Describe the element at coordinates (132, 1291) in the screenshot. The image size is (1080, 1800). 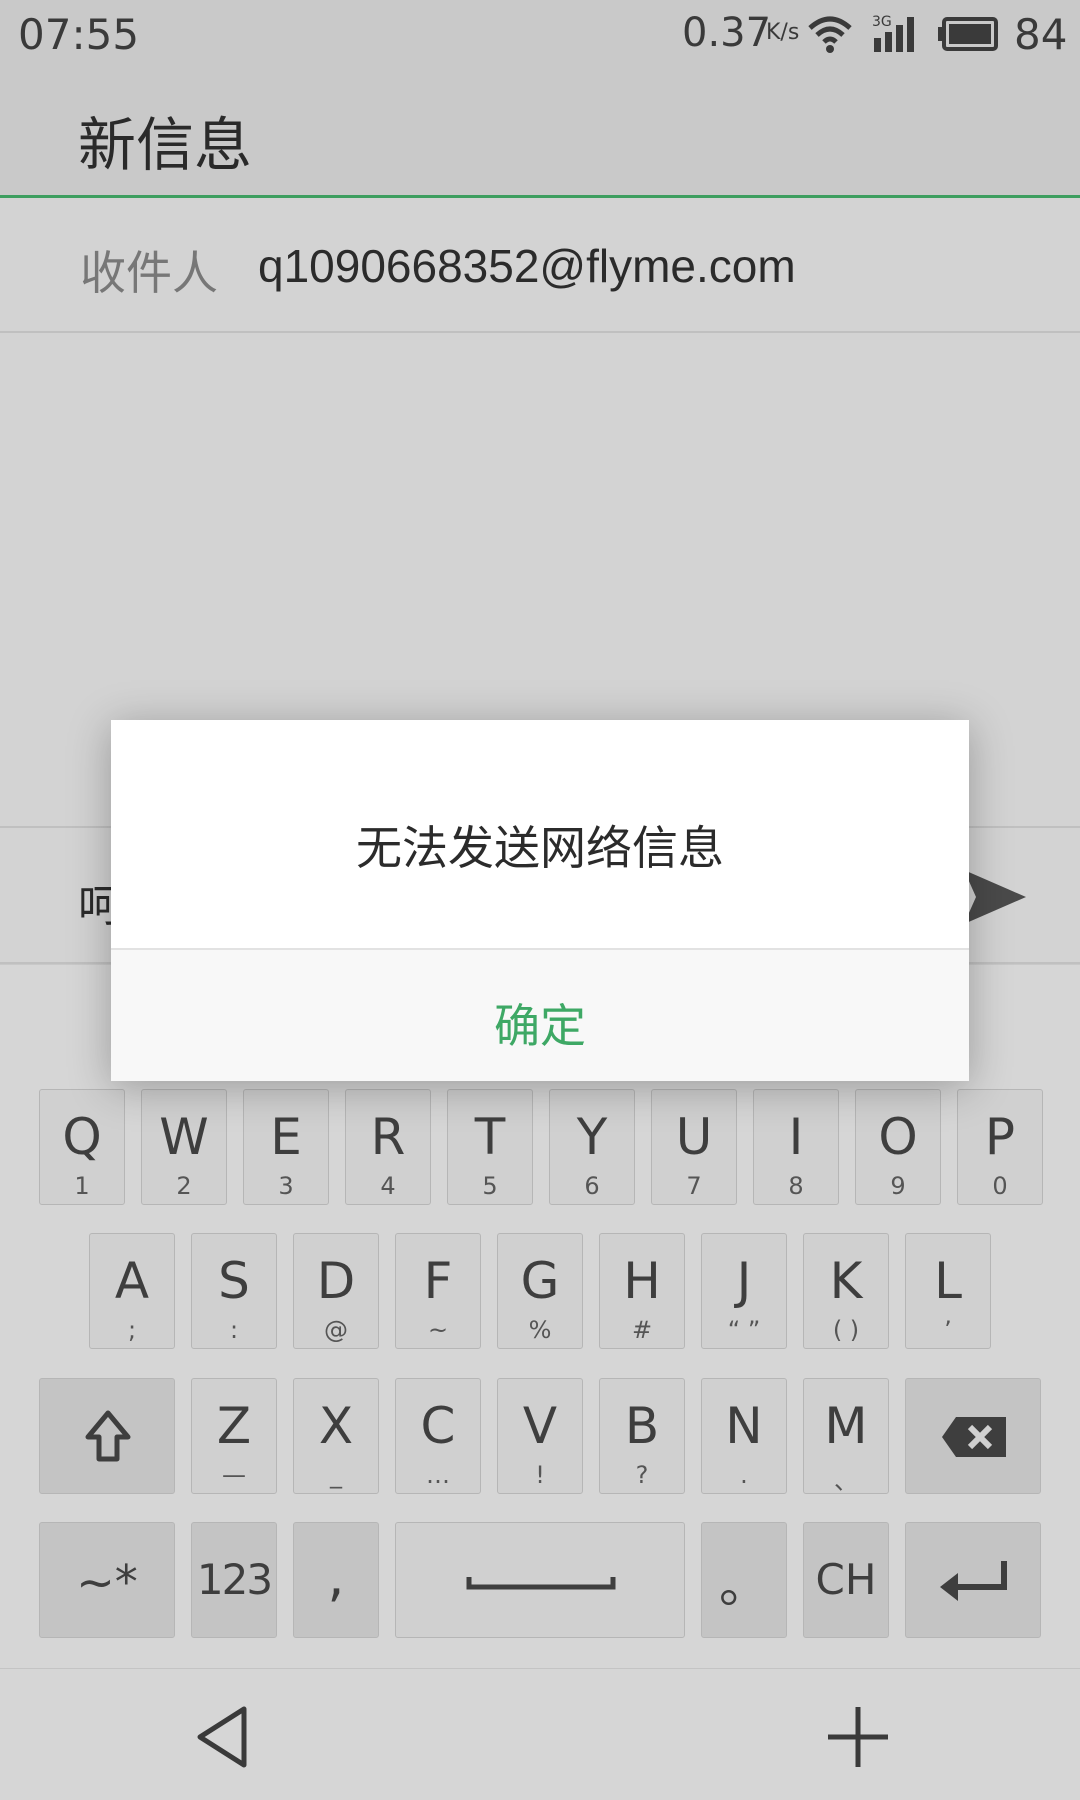
I see `key-a: A;` at that location.